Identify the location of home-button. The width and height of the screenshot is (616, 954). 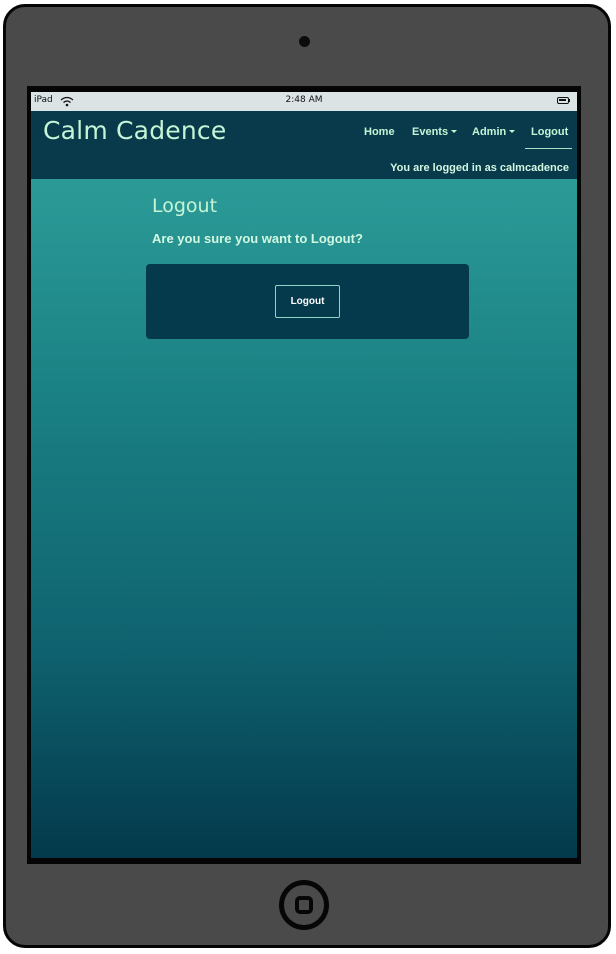
(304, 905).